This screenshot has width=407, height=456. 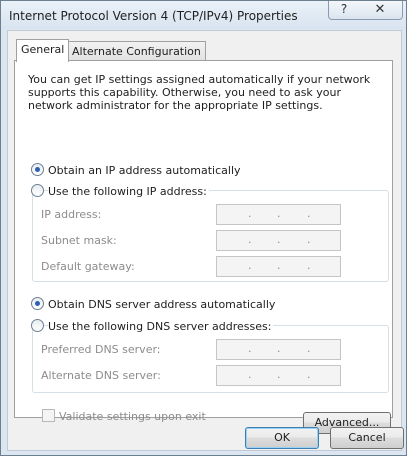 I want to click on dns-manual-label: Use the following DNS server addresses:, so click(x=161, y=326).